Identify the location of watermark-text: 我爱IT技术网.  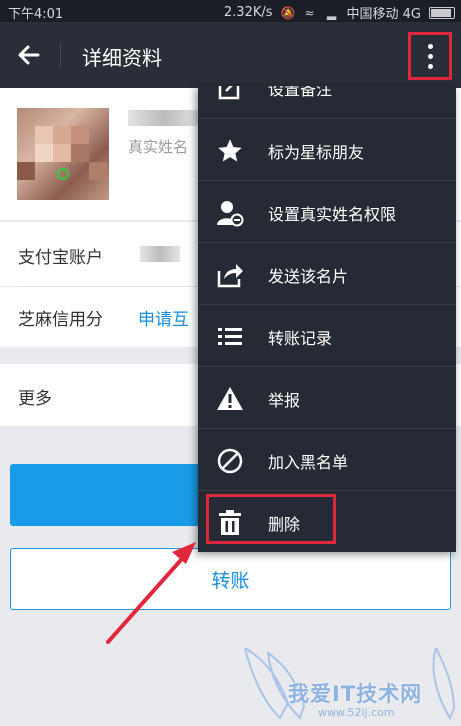
(355, 694).